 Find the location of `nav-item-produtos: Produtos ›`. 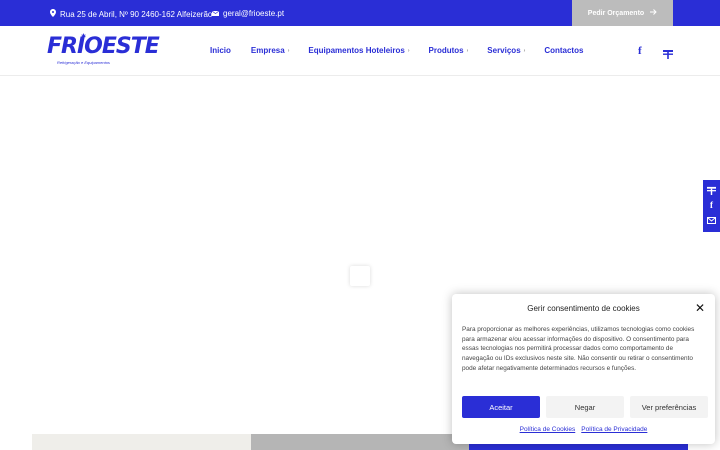

nav-item-produtos: Produtos › is located at coordinates (449, 50).